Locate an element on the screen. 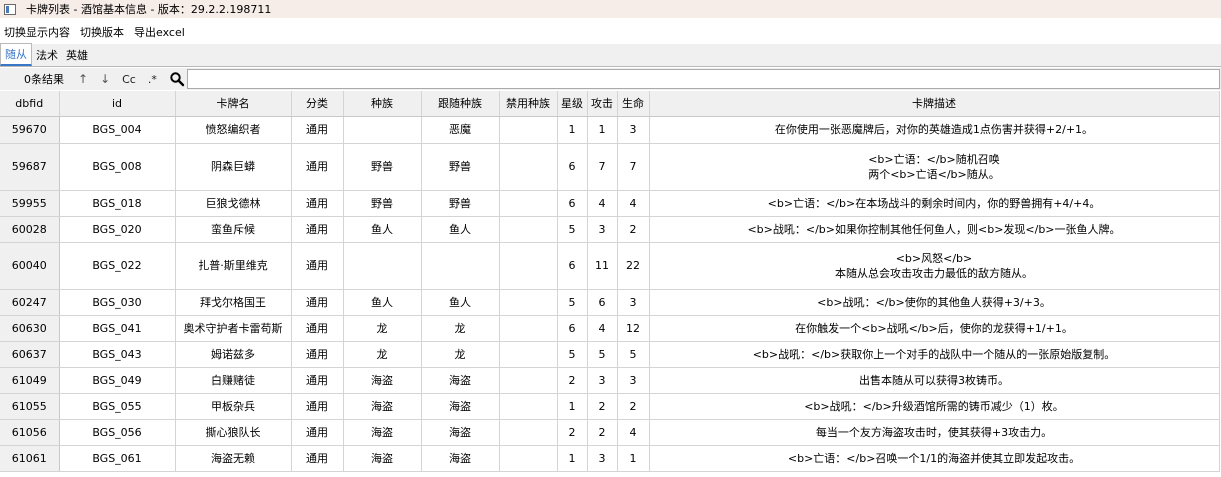  cell-attack: 6 is located at coordinates (602, 302).